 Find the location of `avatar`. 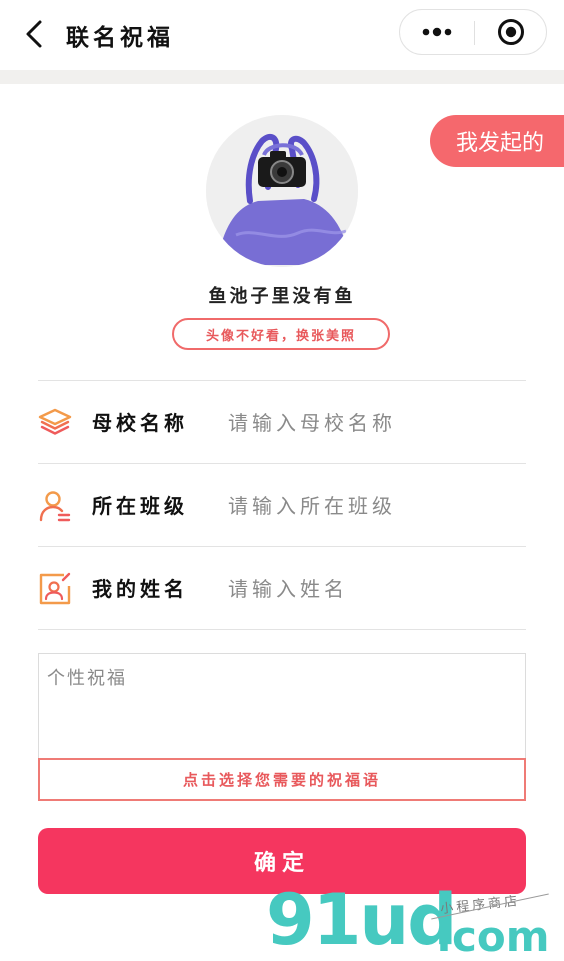

avatar is located at coordinates (282, 191).